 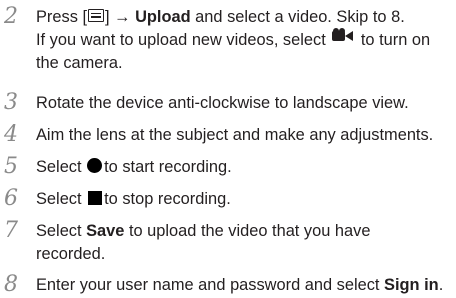 What do you see at coordinates (343, 38) in the screenshot?
I see `video-camera-icon` at bounding box center [343, 38].